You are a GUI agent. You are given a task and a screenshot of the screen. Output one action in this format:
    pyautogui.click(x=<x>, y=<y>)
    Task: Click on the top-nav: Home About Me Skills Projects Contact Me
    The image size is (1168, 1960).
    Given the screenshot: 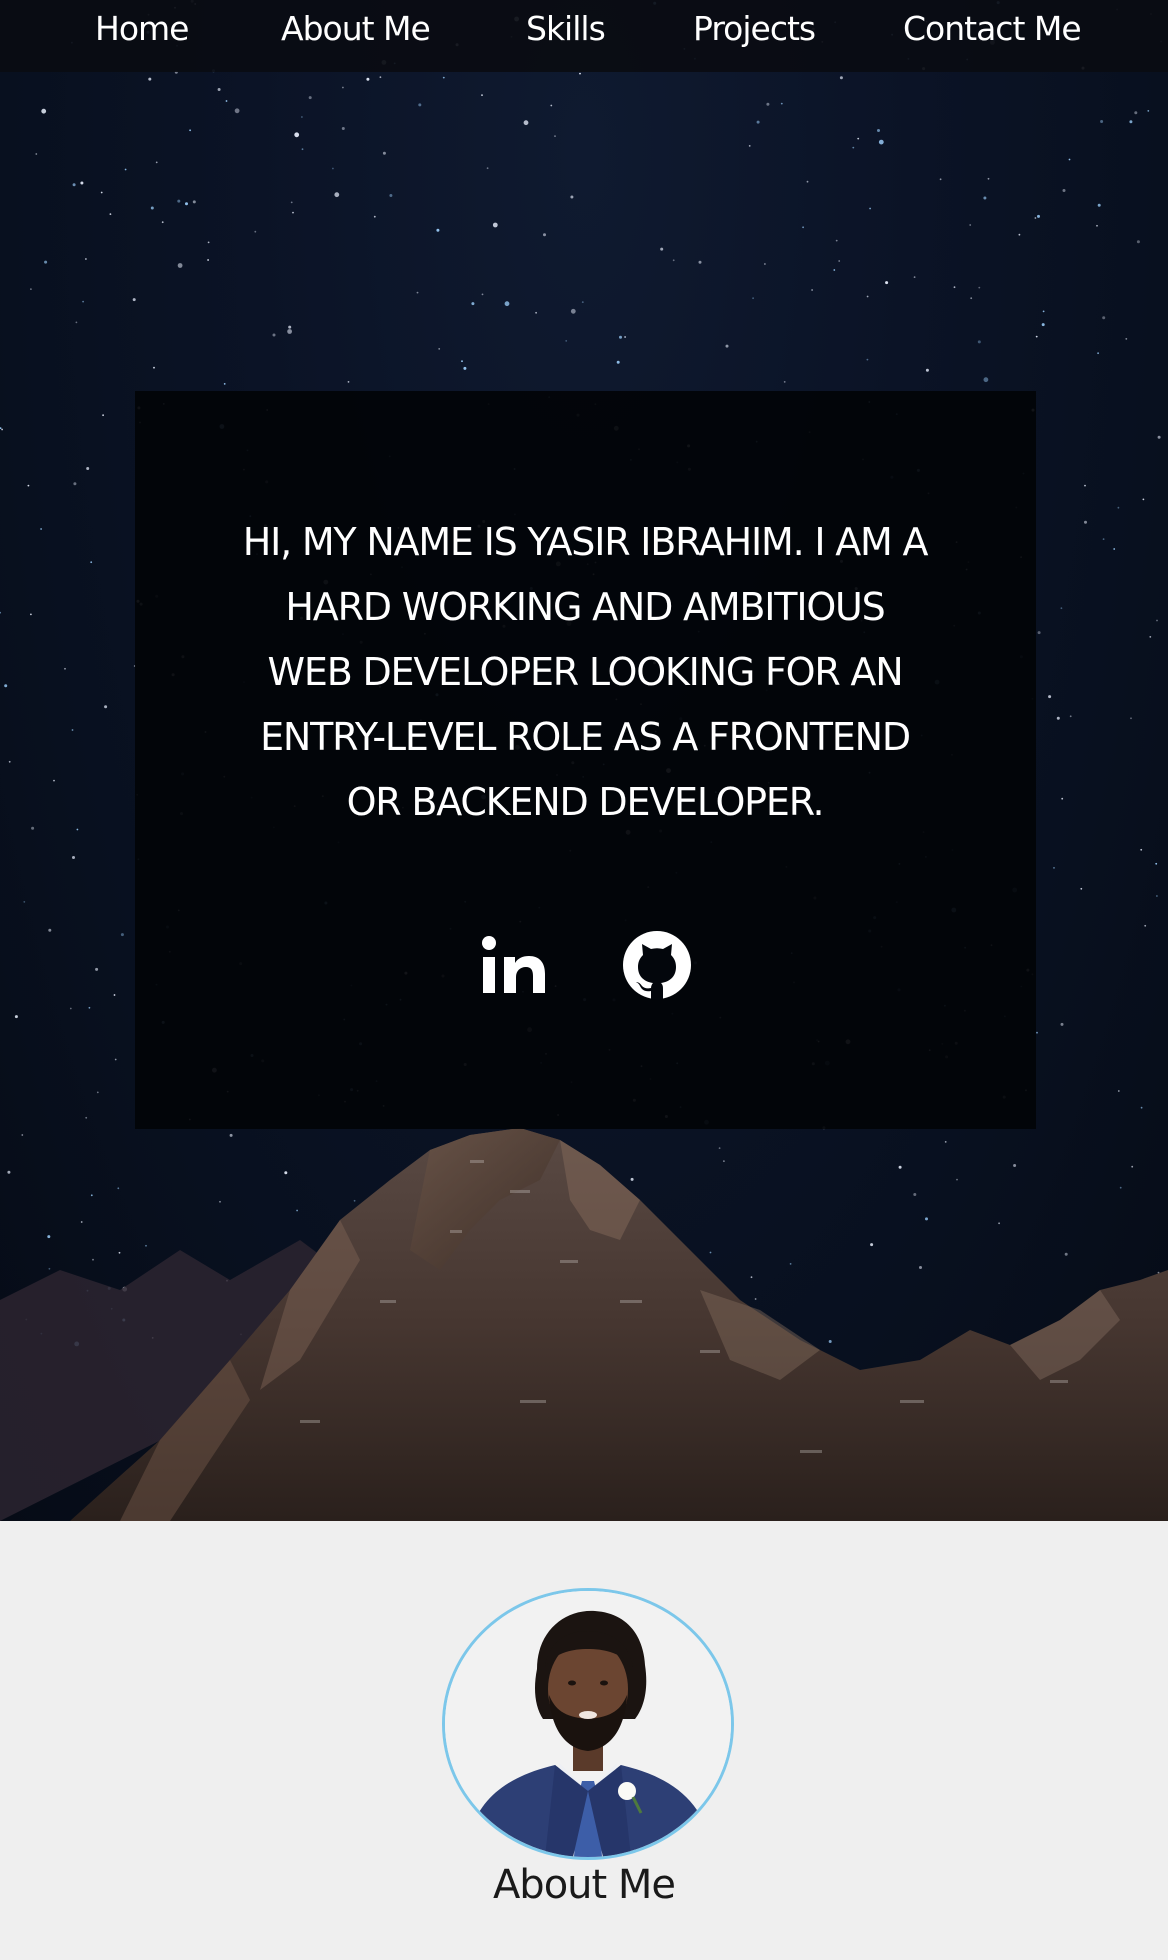 What is the action you would take?
    pyautogui.click(x=584, y=36)
    